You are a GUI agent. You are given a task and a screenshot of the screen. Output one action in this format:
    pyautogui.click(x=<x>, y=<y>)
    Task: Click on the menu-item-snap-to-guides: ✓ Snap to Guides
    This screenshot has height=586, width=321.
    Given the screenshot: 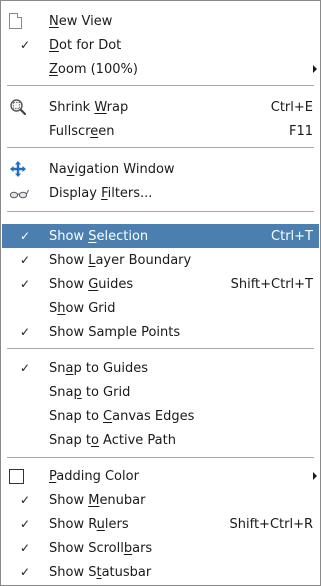 What is the action you would take?
    pyautogui.click(x=160, y=368)
    